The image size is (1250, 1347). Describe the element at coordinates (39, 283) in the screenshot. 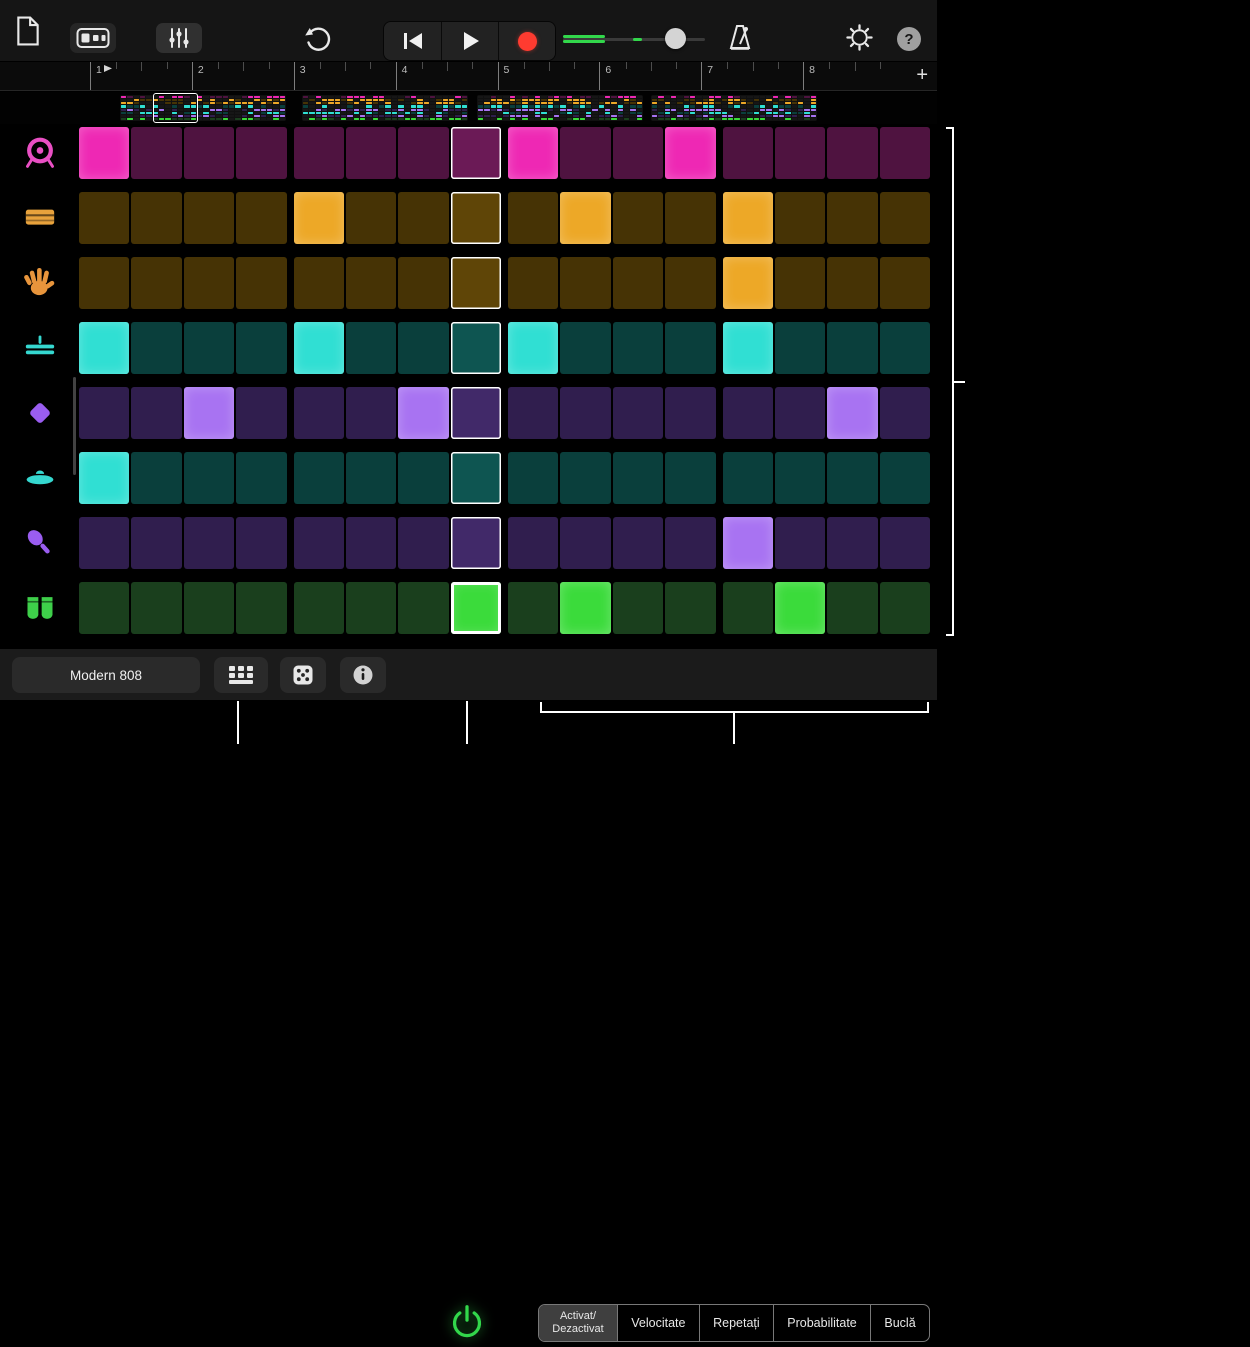

I see `clap-icon` at that location.